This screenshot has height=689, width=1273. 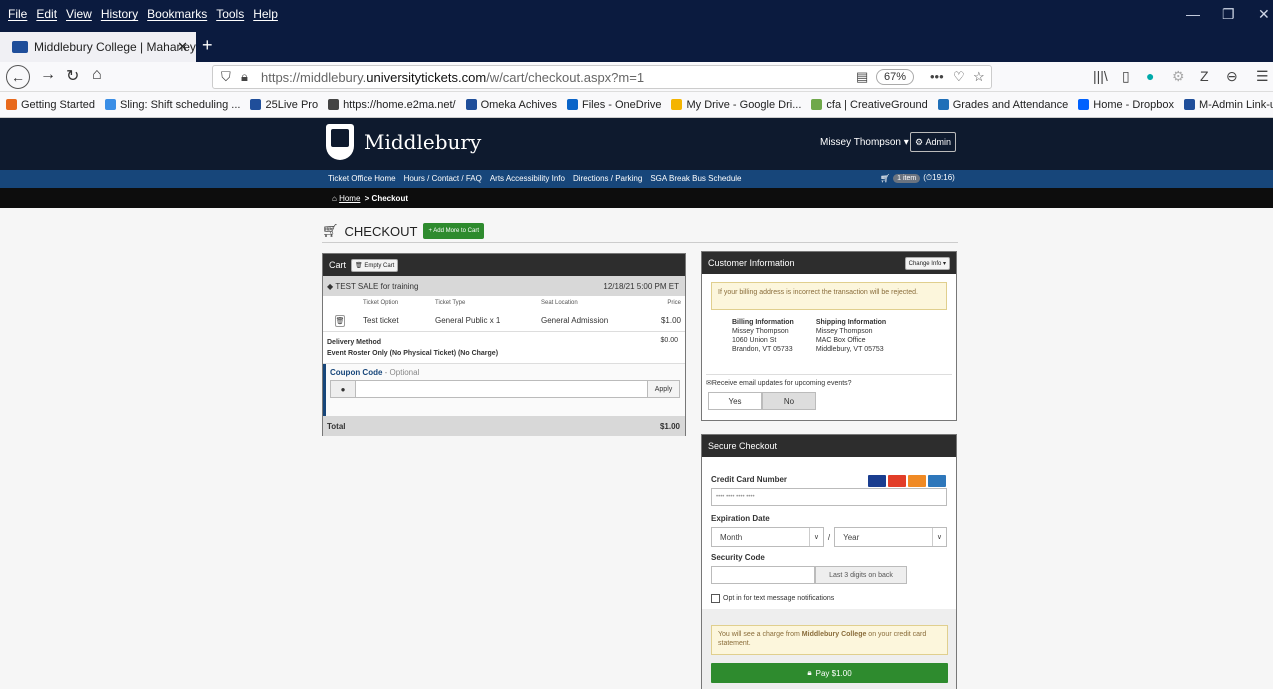 I want to click on breadcrumb: ⌂ Home > Checkout, so click(x=370, y=198).